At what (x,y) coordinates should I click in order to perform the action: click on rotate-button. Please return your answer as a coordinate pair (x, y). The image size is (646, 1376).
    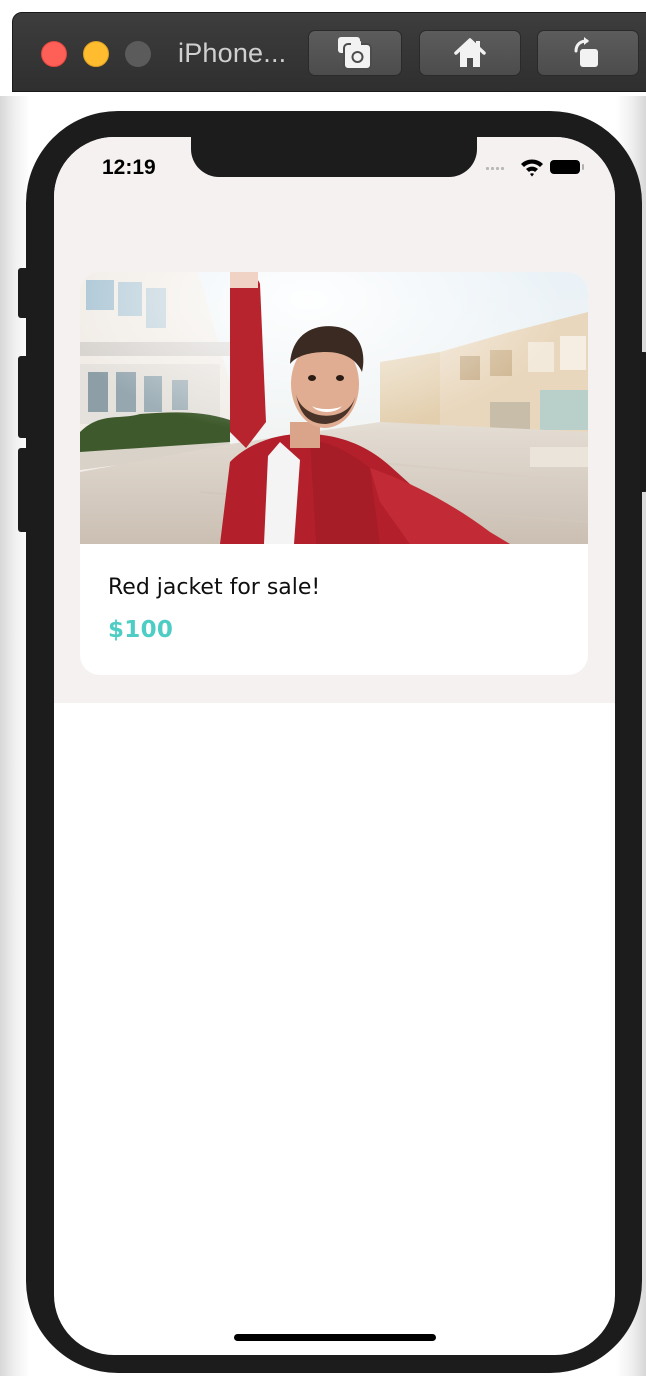
    Looking at the image, I should click on (588, 53).